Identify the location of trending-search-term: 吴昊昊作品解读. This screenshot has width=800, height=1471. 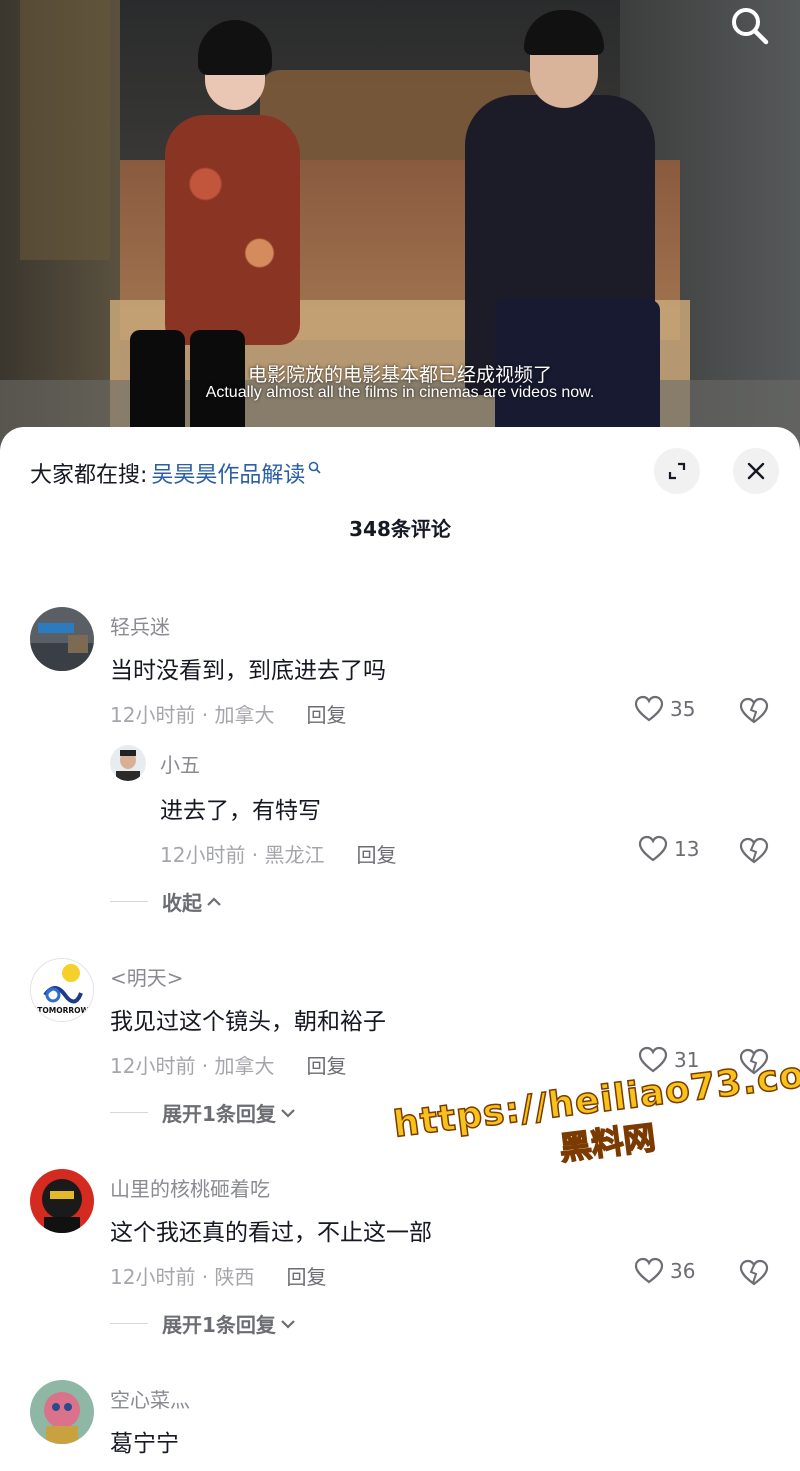
(228, 473).